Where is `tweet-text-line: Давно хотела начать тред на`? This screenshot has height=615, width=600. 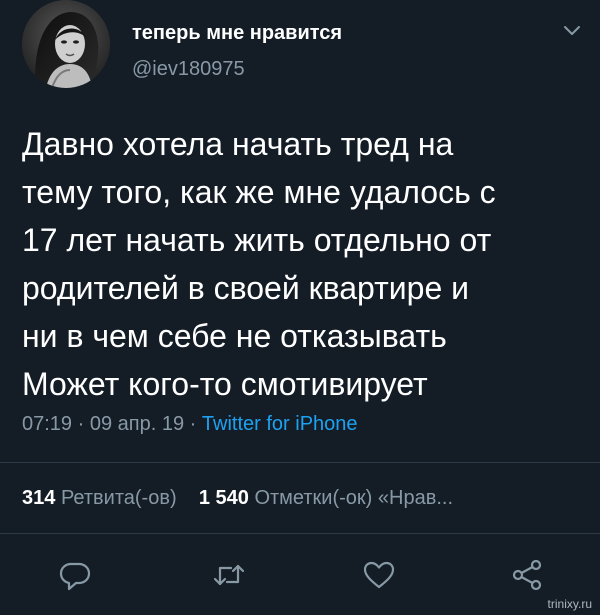
tweet-text-line: Давно хотела начать тред на is located at coordinates (238, 144).